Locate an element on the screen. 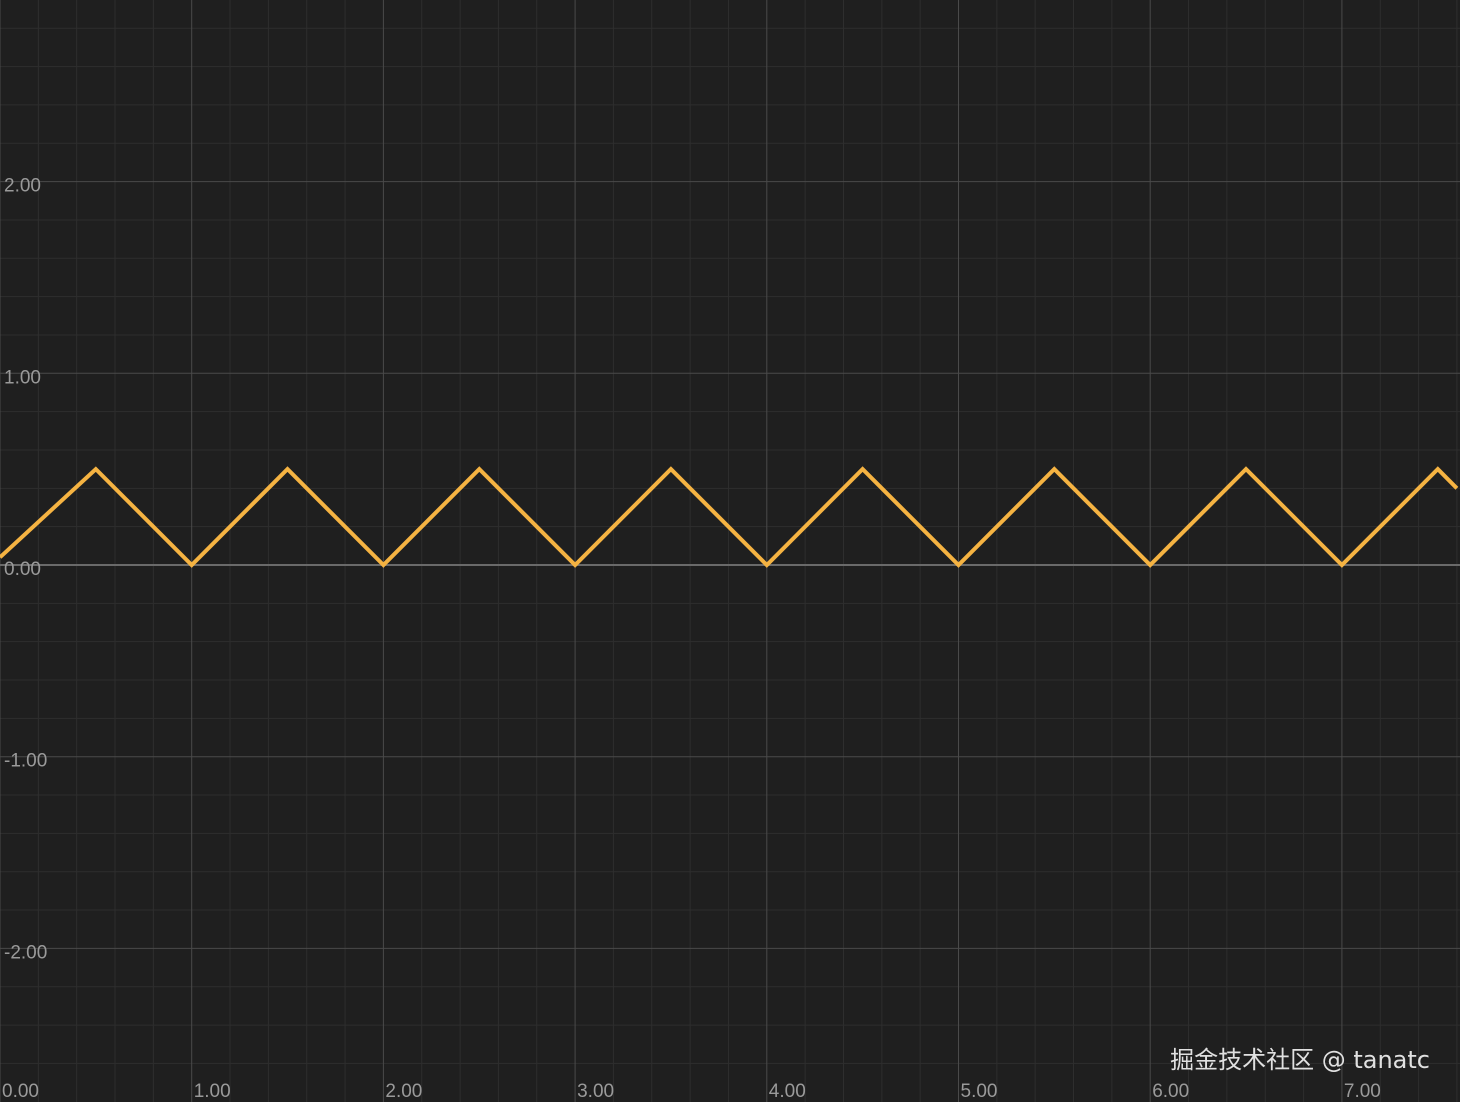 The width and height of the screenshot is (1460, 1102). y-tick-label: 0.00 is located at coordinates (22, 569).